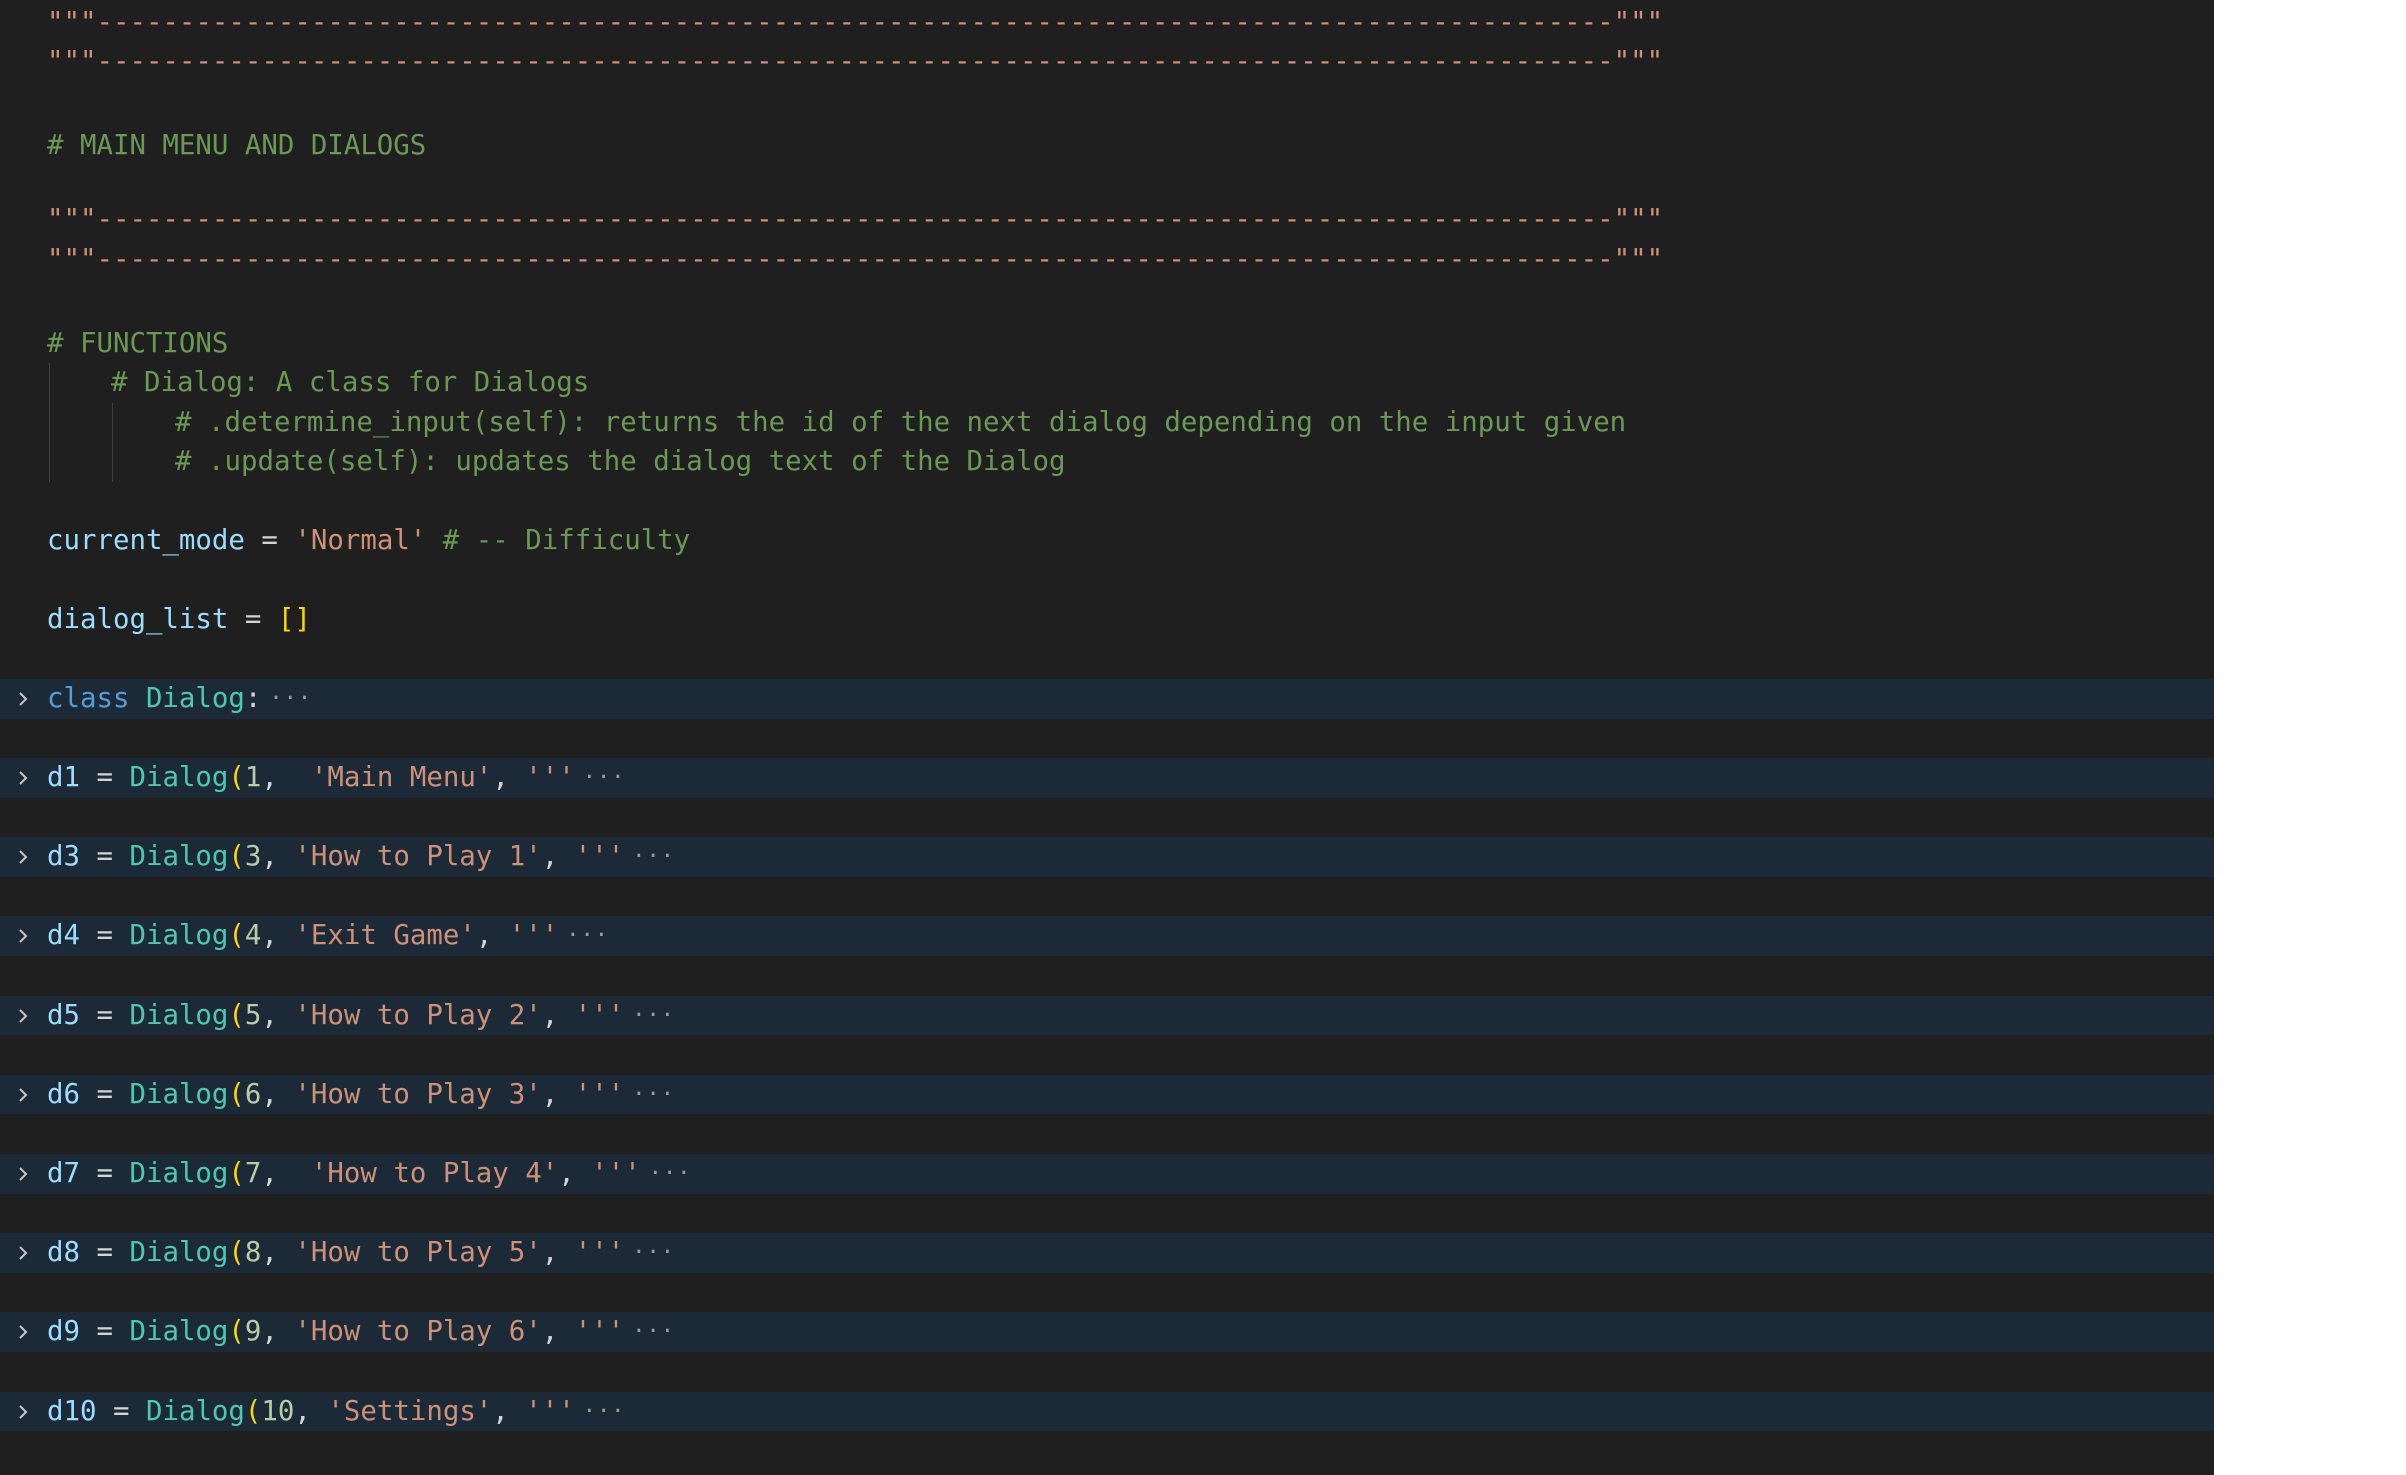  What do you see at coordinates (138, 619) in the screenshot?
I see `variable-name: dialog_list` at bounding box center [138, 619].